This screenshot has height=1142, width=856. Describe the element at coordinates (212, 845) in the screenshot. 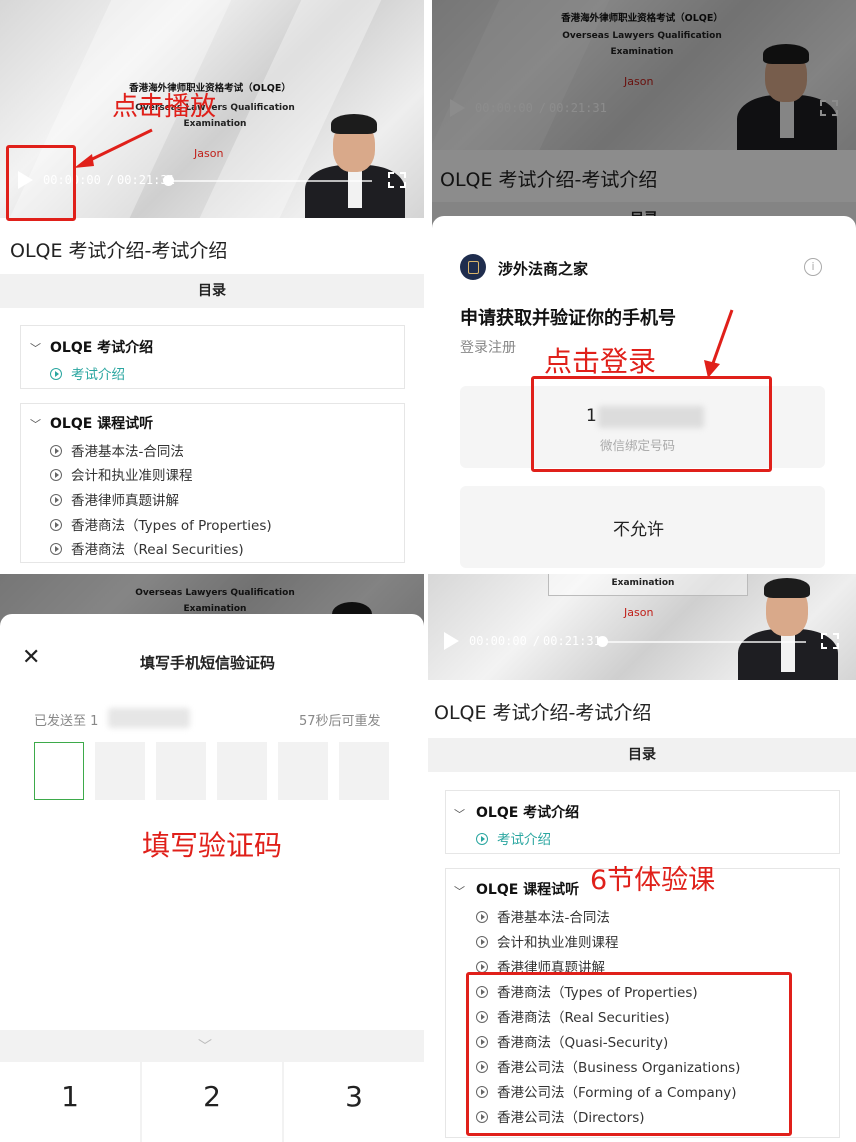

I see `annotation-fill-code: 填写验证码` at that location.